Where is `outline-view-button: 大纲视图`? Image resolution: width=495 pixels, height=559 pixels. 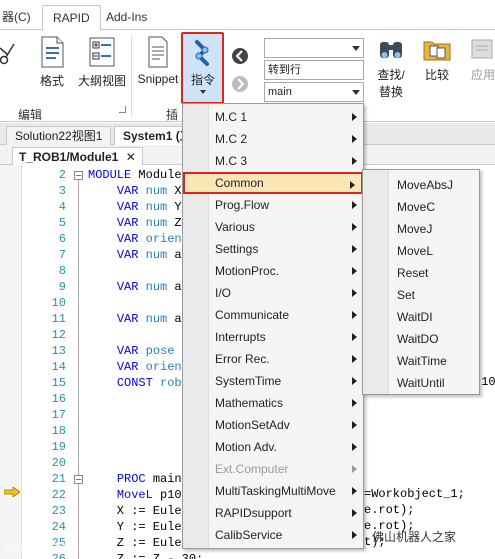 outline-view-button: 大纲视图 is located at coordinates (102, 62).